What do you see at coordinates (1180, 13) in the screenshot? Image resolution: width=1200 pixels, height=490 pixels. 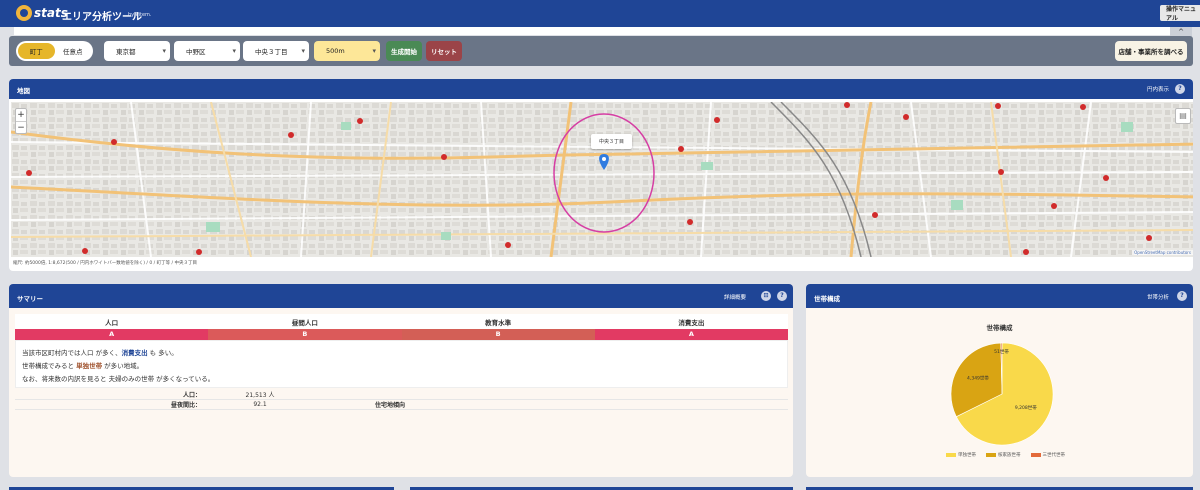 I see `manual-button: 操作マニュアル` at bounding box center [1180, 13].